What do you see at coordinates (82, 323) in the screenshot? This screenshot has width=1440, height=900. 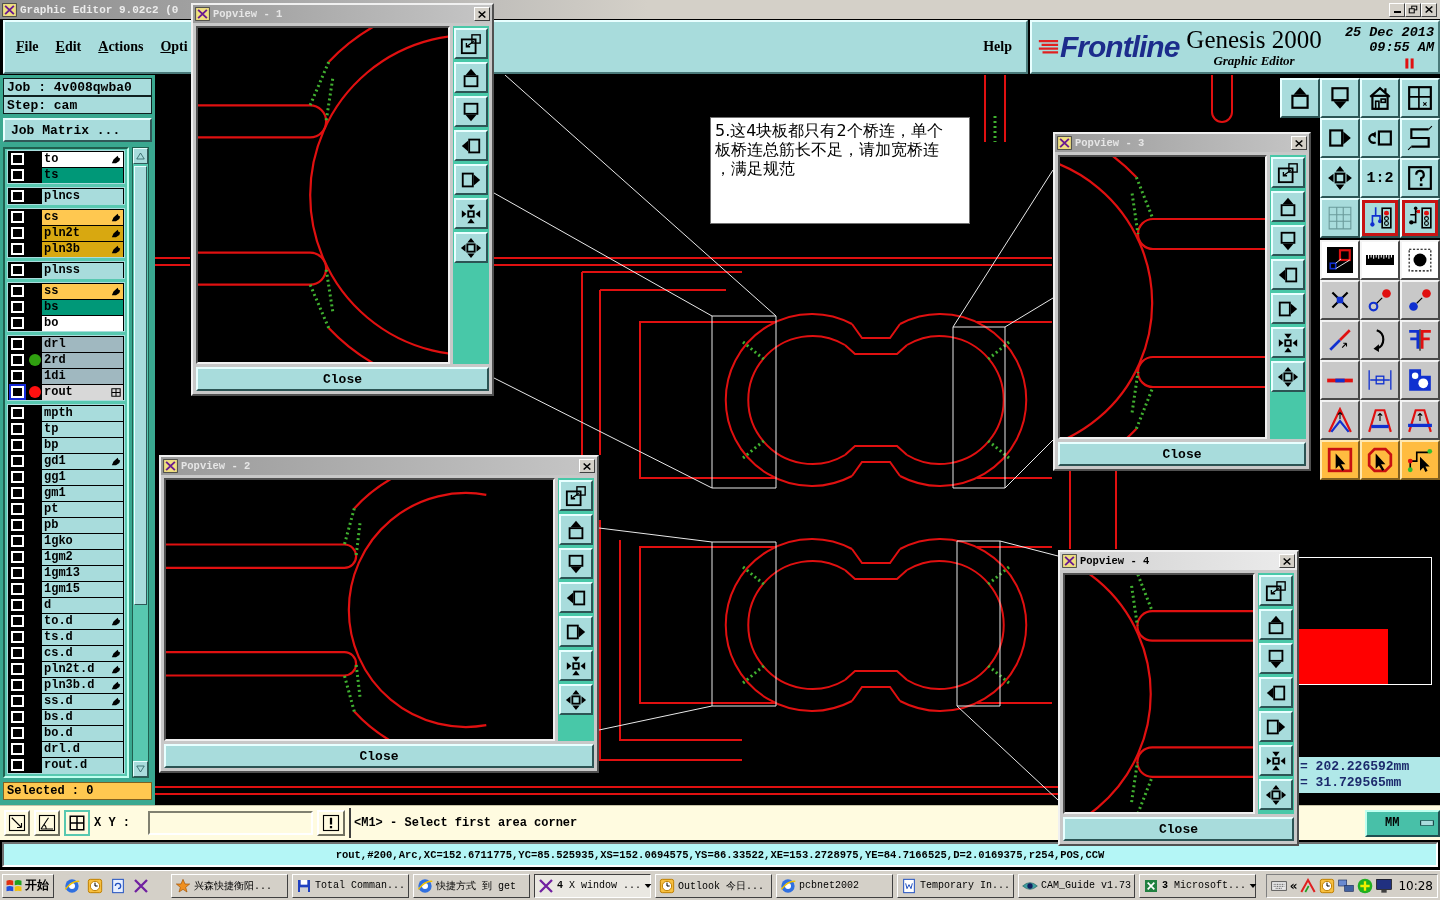 I see `layer-name: bo` at bounding box center [82, 323].